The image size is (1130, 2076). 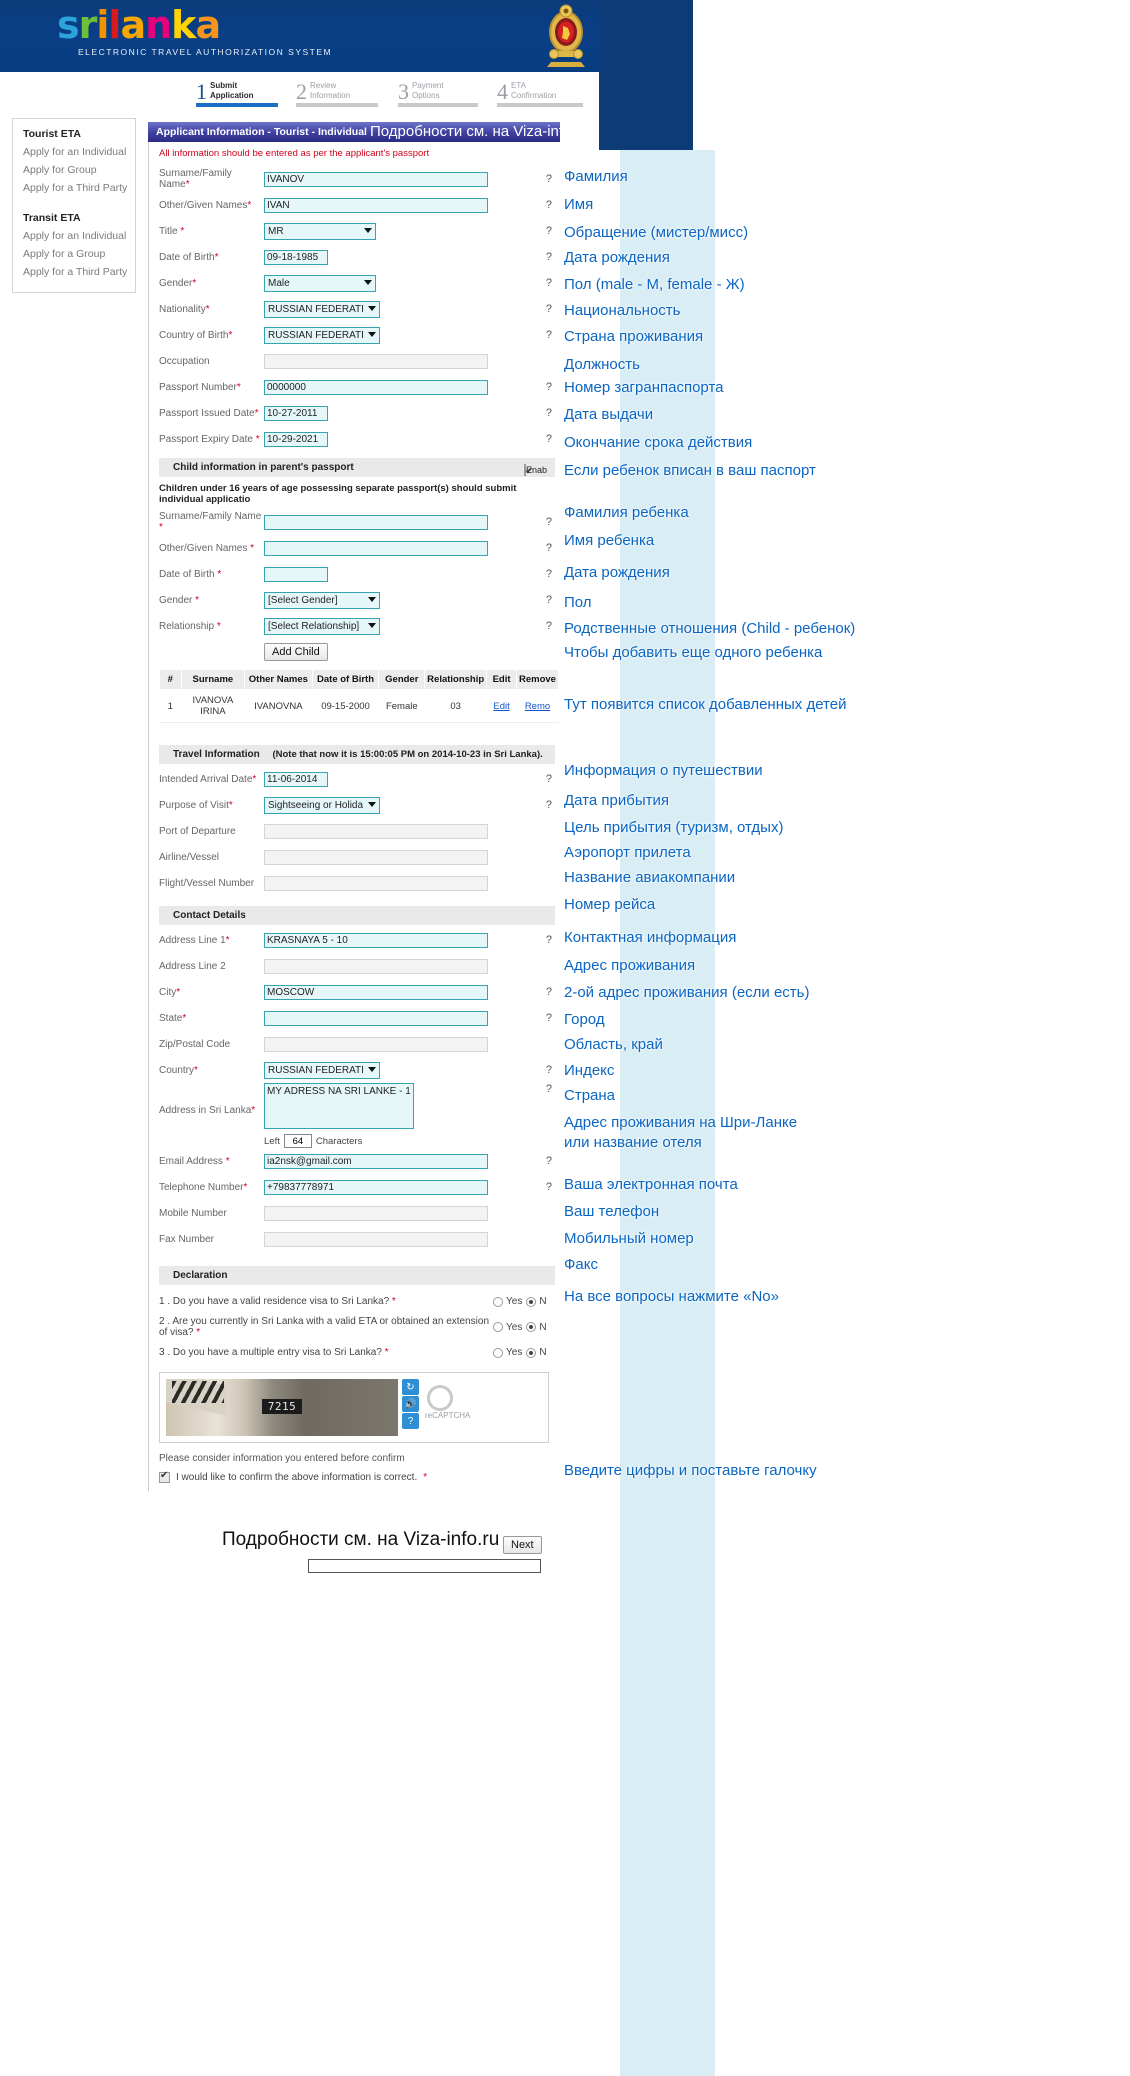 I want to click on purpose-of-visit-select: Sightseeing or Holidaying, so click(x=322, y=805).